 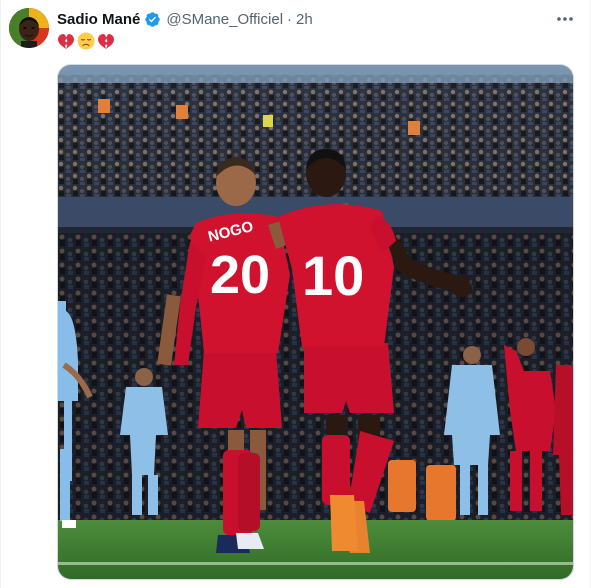 I want to click on disappointed-face-icon, so click(x=86, y=41).